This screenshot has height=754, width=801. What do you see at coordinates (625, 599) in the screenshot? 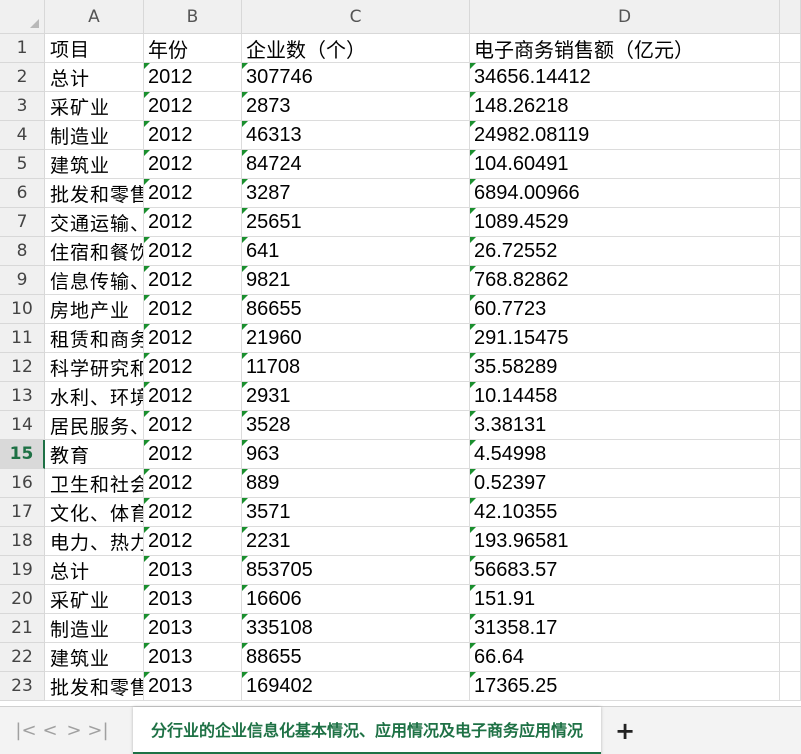
I see `cell-d: 151.91` at bounding box center [625, 599].